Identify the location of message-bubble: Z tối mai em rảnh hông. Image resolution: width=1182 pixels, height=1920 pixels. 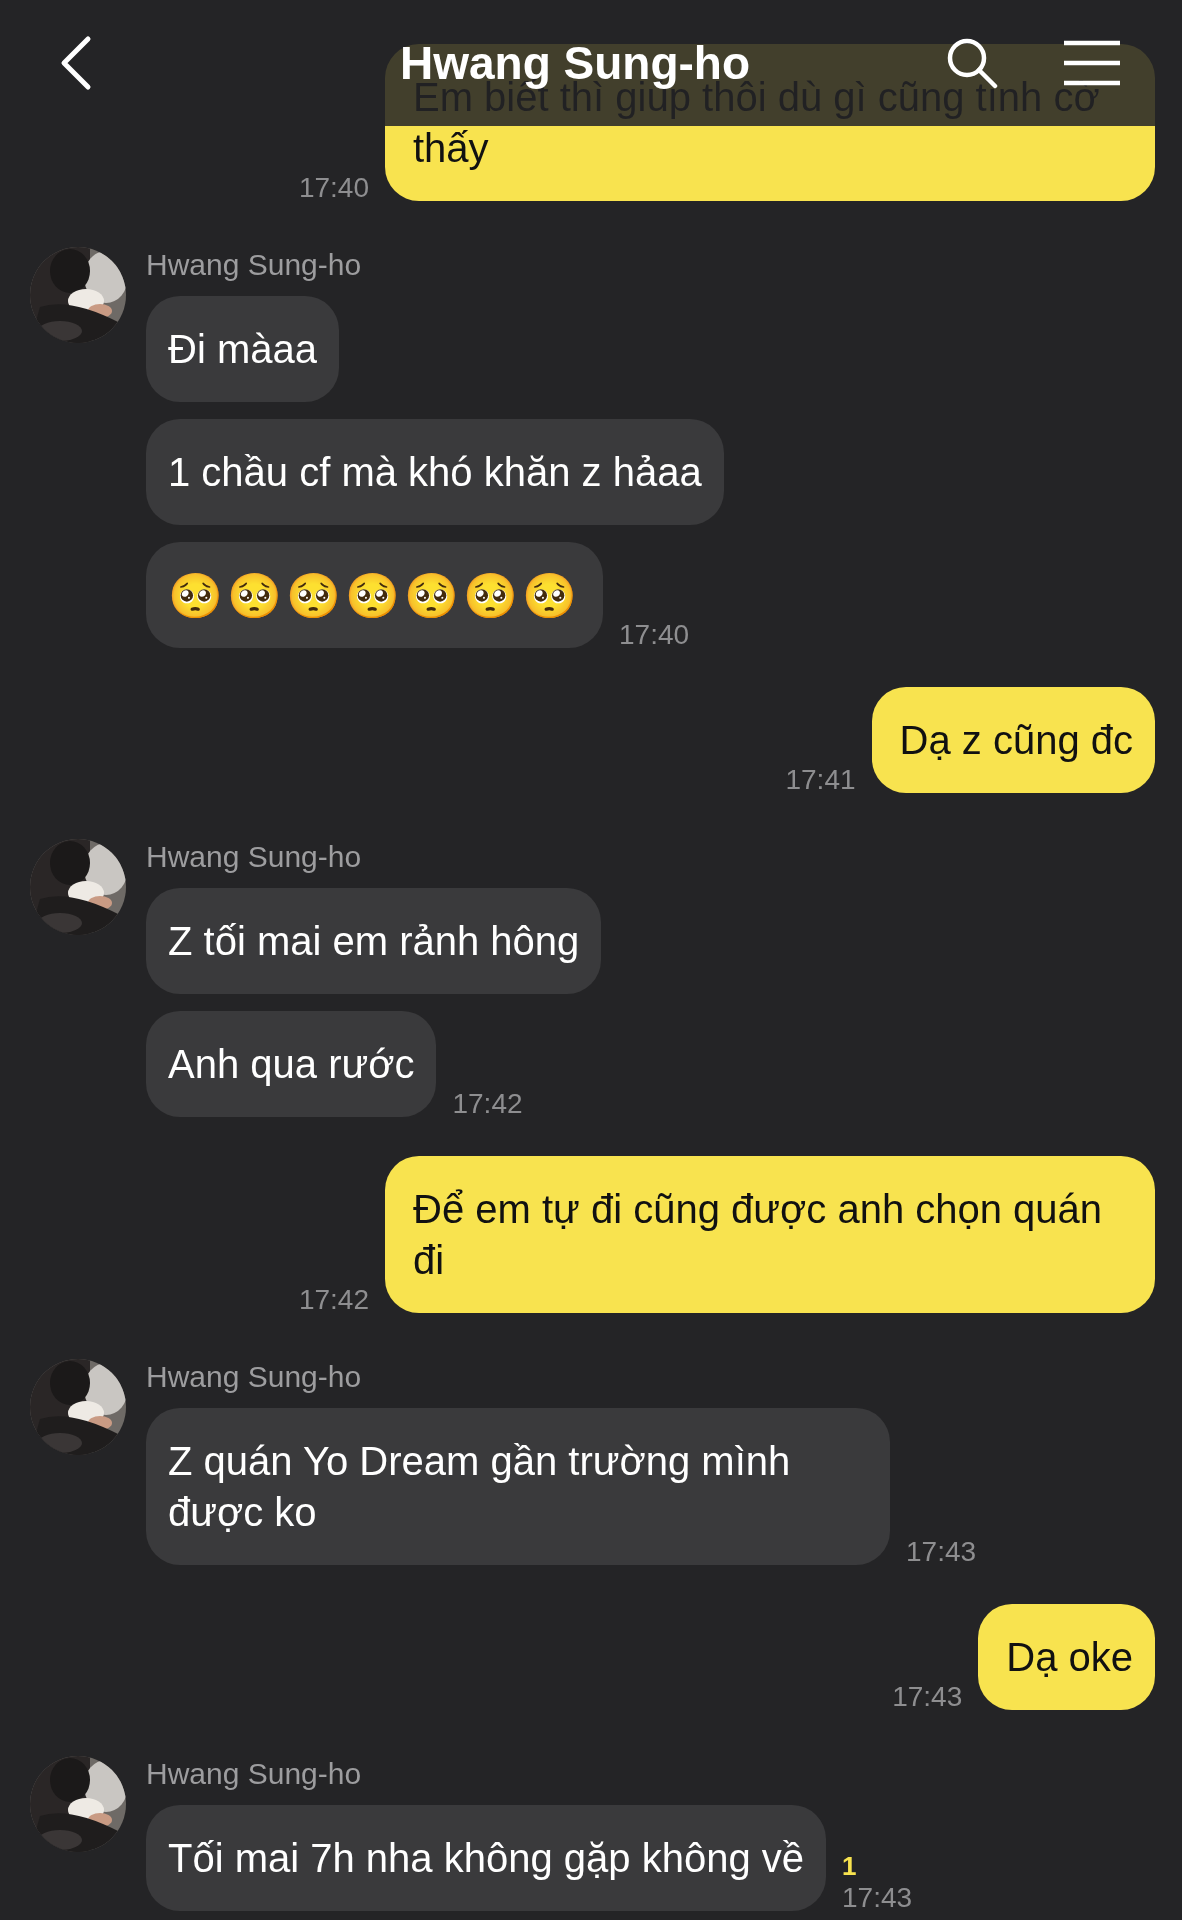
(374, 941).